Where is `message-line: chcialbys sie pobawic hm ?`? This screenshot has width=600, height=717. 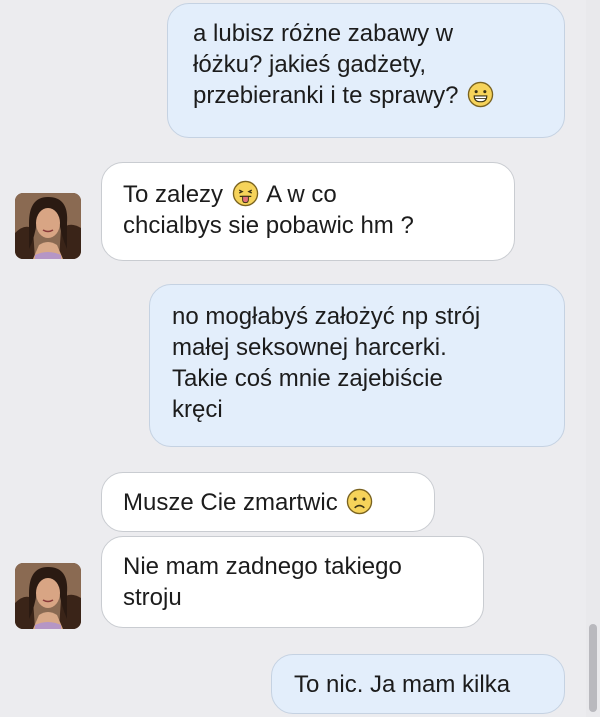
message-line: chcialbys sie pobawic hm ? is located at coordinates (268, 225).